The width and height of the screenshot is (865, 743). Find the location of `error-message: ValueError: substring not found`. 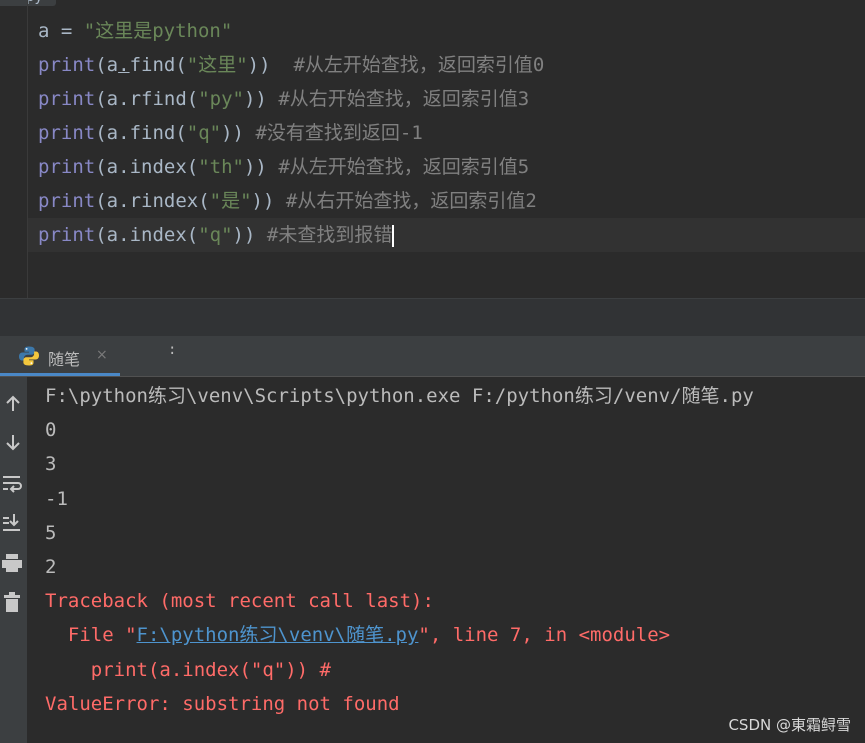

error-message: ValueError: substring not found is located at coordinates (222, 703).